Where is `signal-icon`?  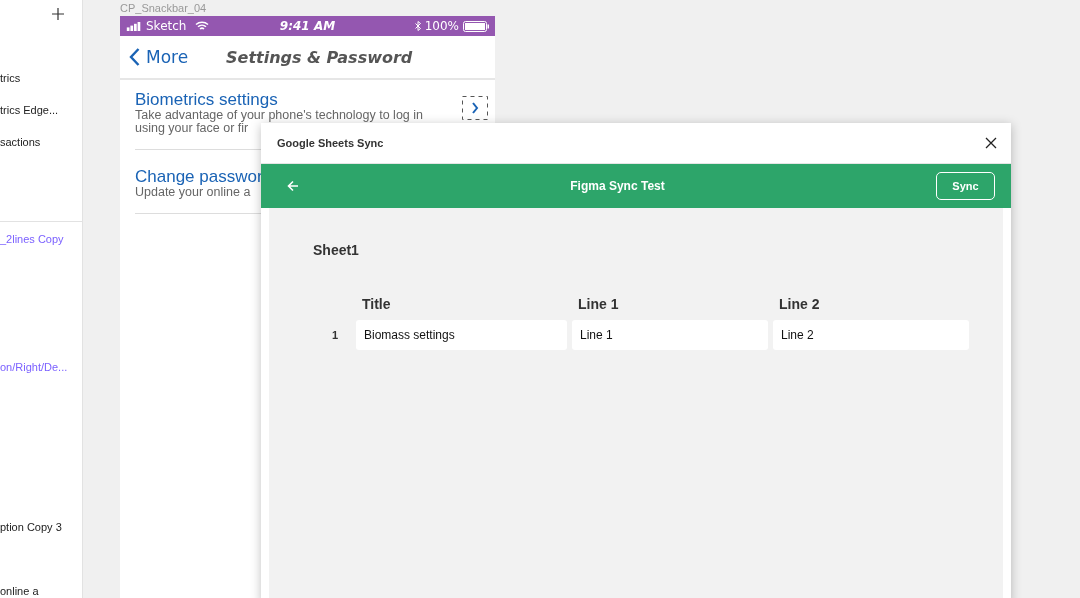 signal-icon is located at coordinates (134, 26).